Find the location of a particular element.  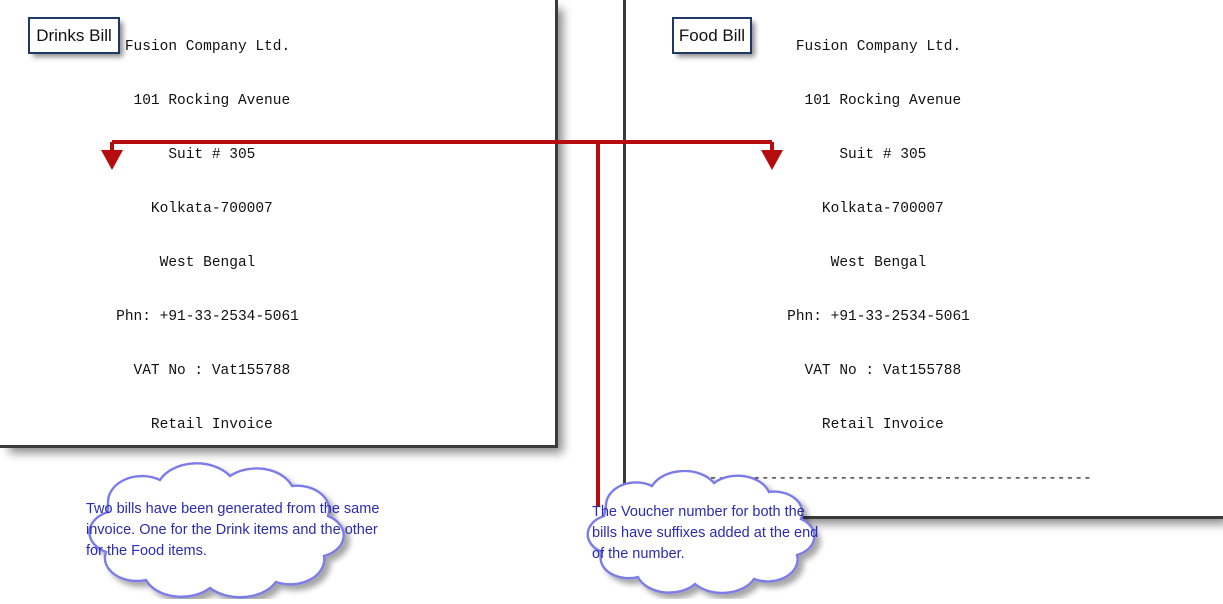

food-bill-tag: Food Bill is located at coordinates (712, 35).